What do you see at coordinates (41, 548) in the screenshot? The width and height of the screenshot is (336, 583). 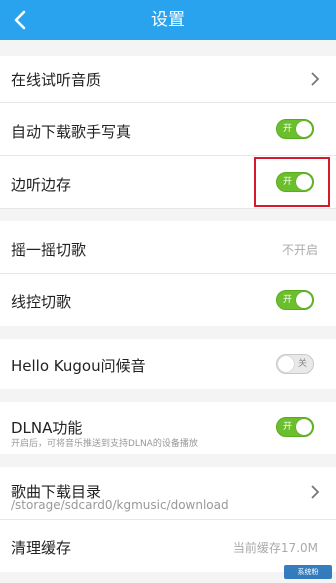 I see `setting-label: 清理缓存` at bounding box center [41, 548].